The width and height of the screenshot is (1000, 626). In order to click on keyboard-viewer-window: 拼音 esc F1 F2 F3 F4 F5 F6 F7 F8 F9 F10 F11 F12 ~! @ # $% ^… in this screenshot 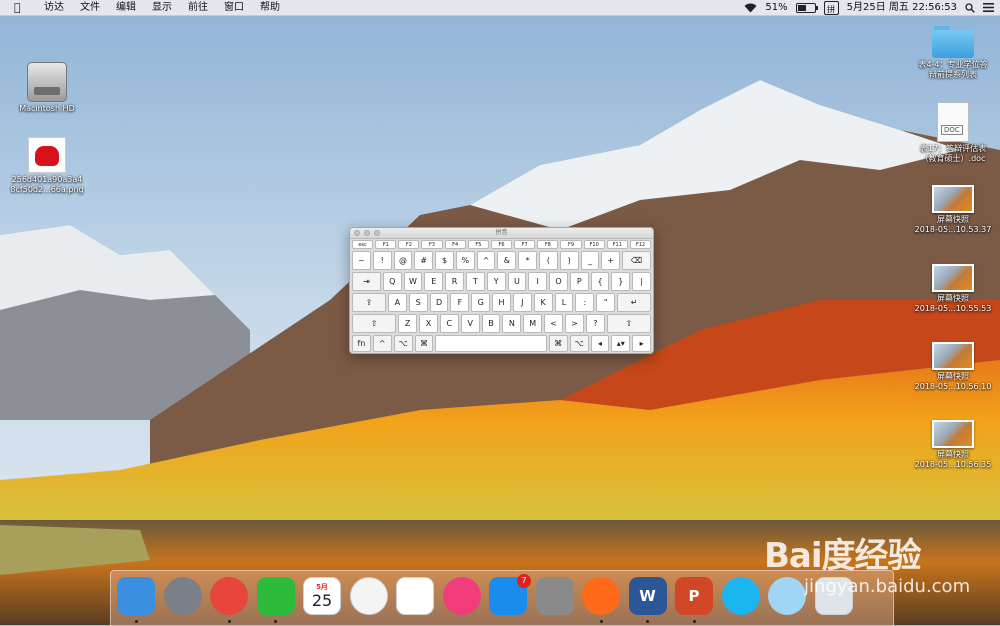, I will do `click(501, 290)`.